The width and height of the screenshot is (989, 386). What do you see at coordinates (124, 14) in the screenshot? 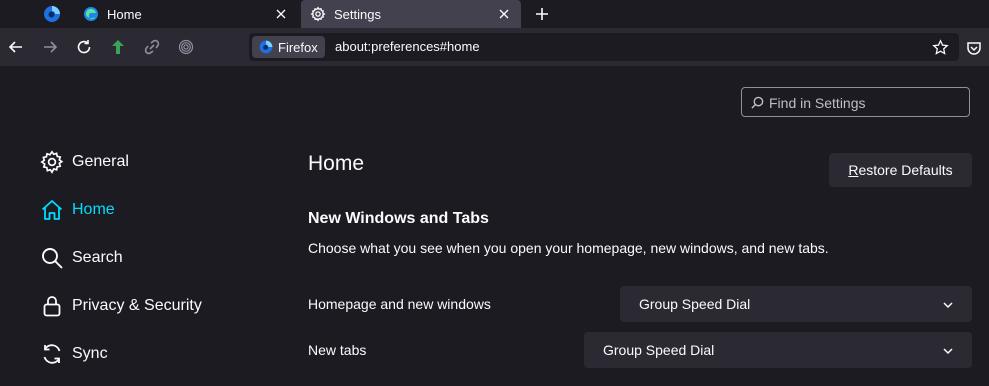
I see `tab-title: Home` at bounding box center [124, 14].